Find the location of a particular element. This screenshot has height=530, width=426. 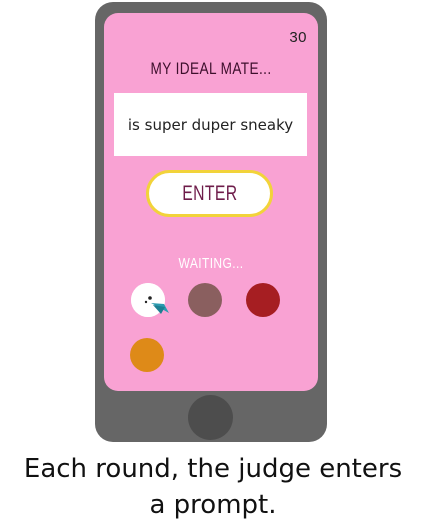

enter-button-label: ENTER is located at coordinates (209, 193).